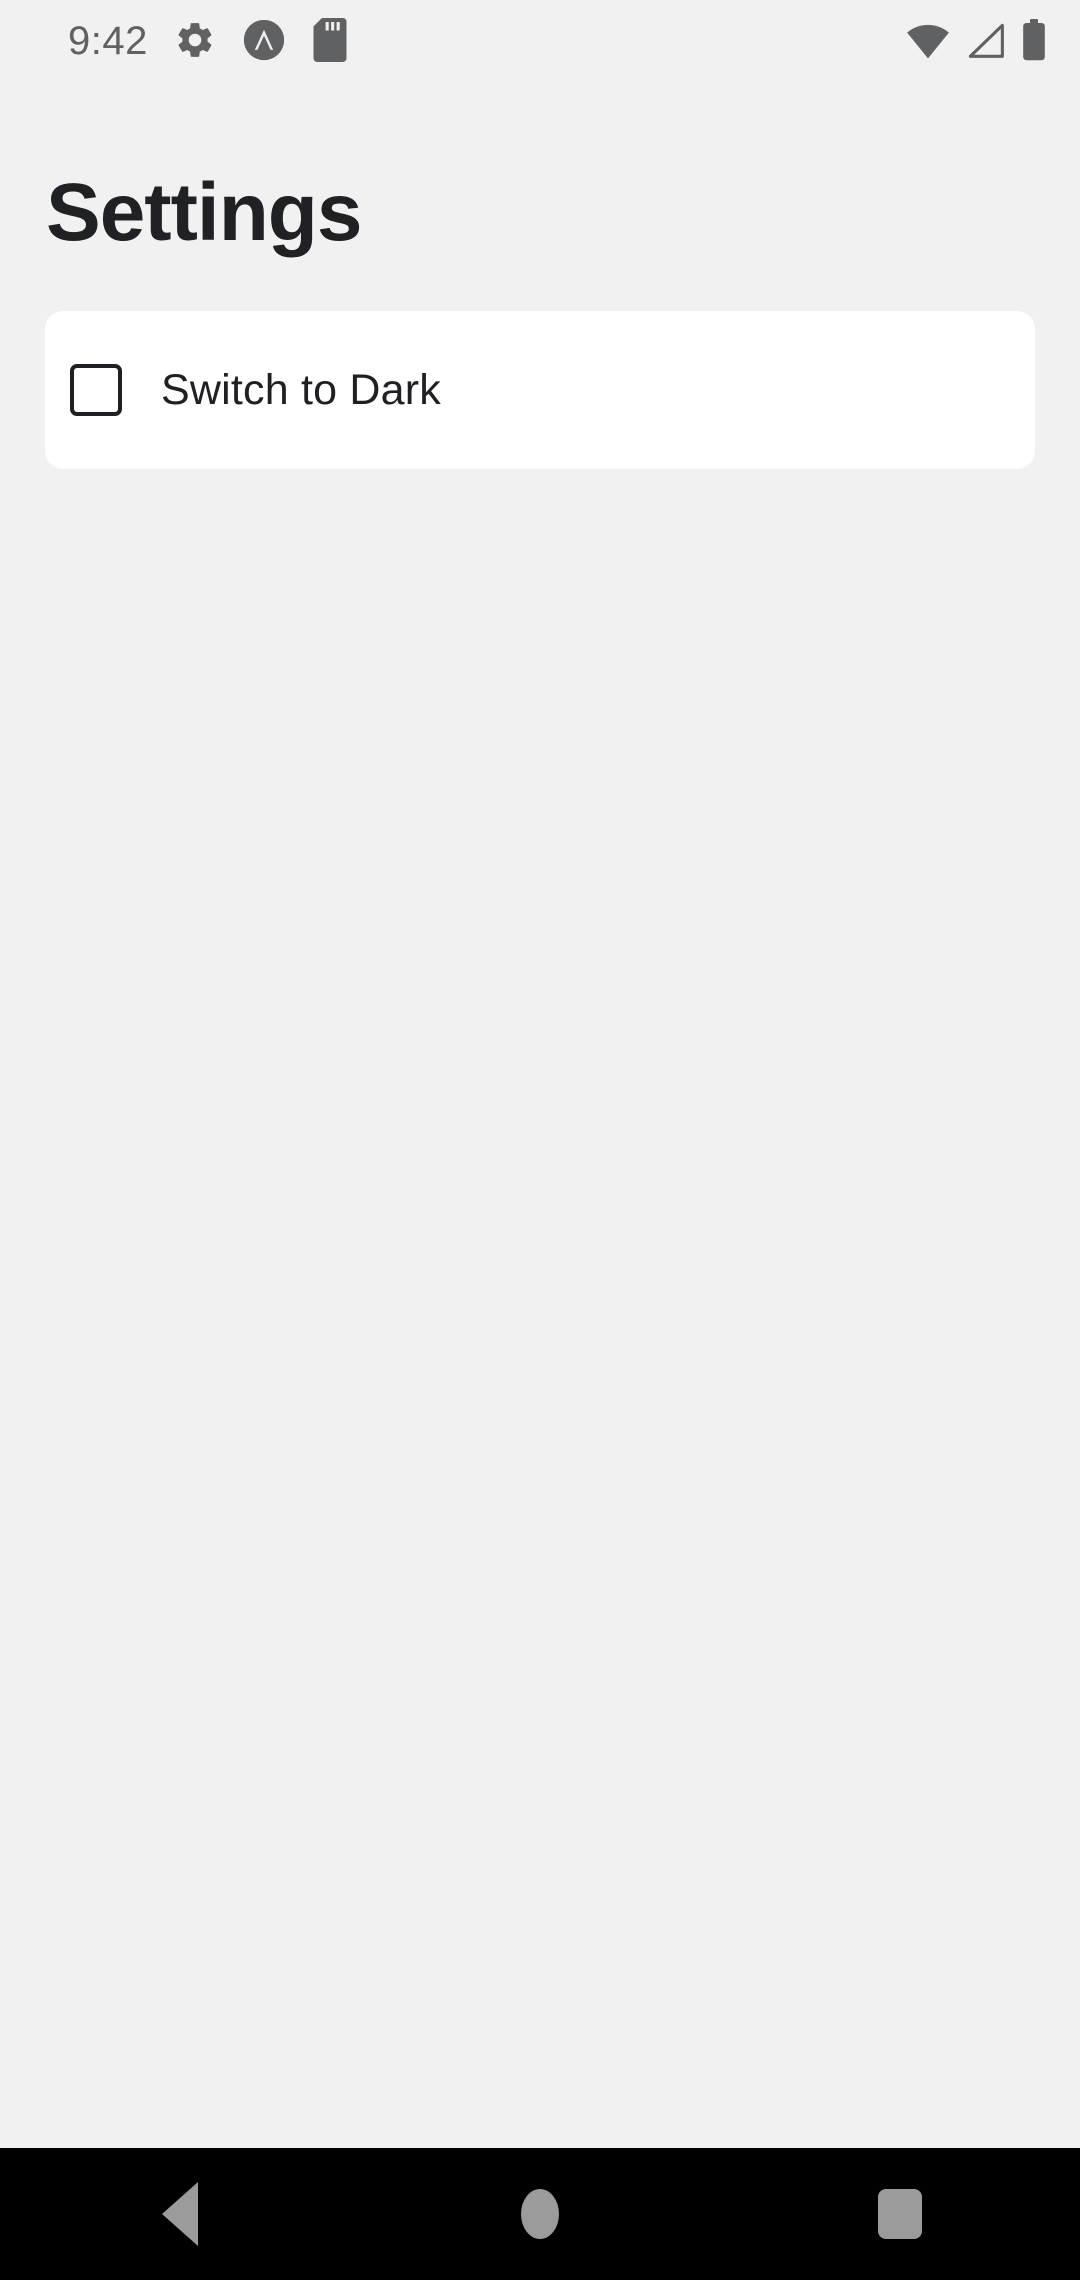  Describe the element at coordinates (264, 42) in the screenshot. I see `android-emulator-icon` at that location.